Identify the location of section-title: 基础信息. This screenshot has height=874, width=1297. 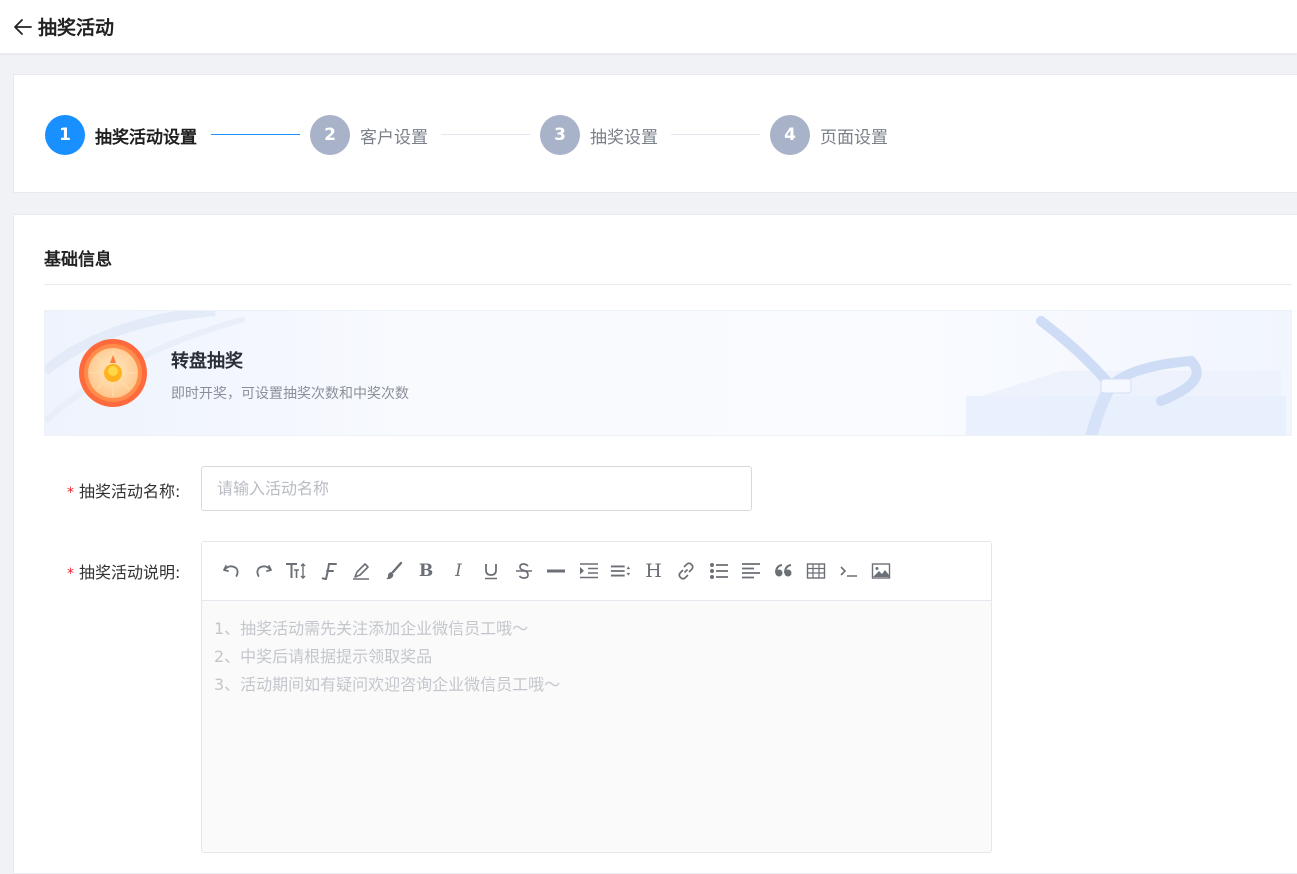
(78, 260).